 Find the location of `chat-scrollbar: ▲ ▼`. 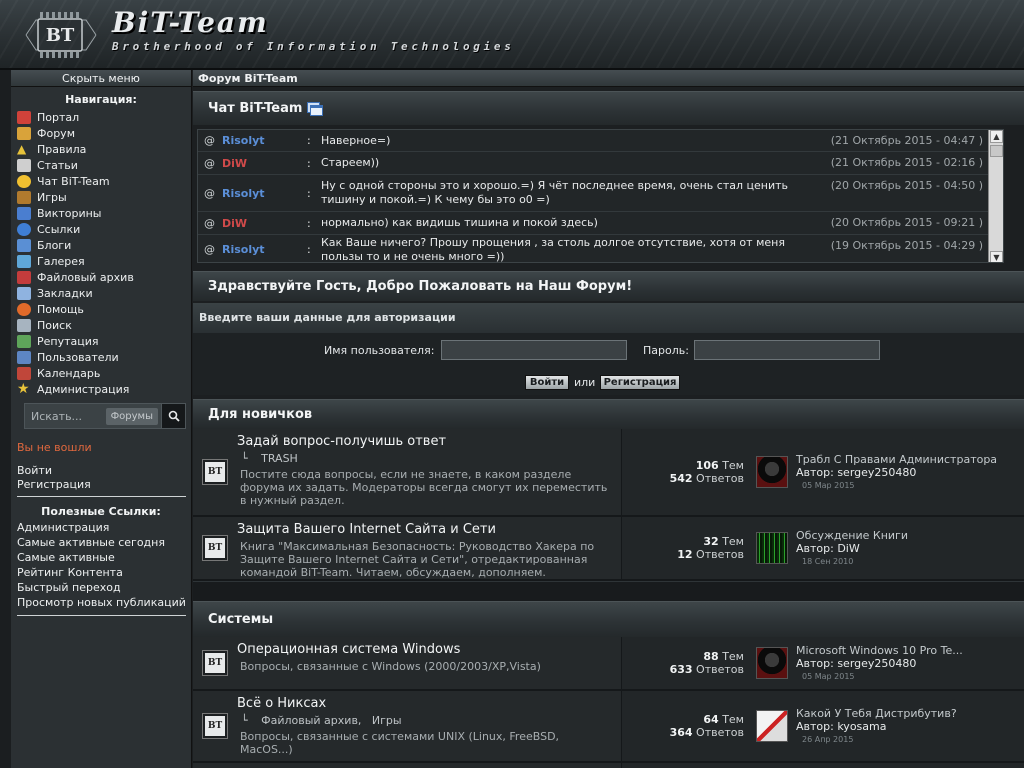

chat-scrollbar: ▲ ▼ is located at coordinates (995, 196).